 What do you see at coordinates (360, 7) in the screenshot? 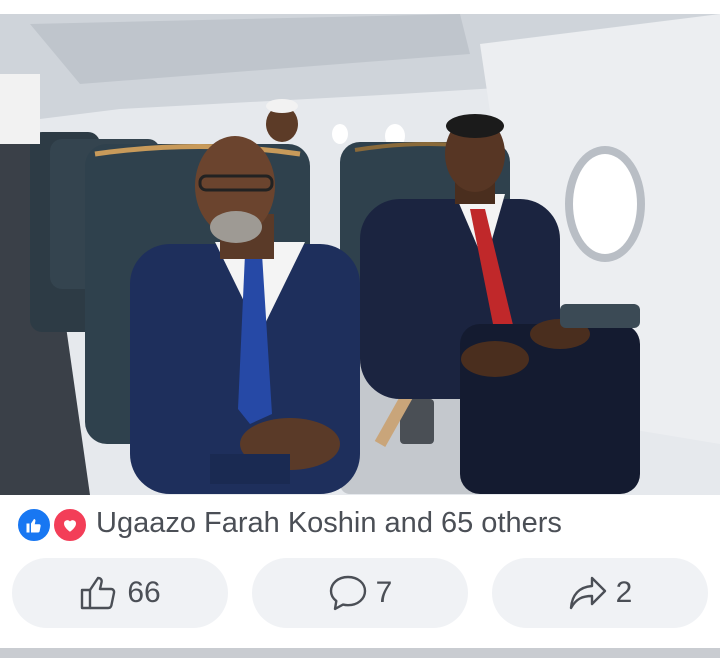
I see `top-strip` at bounding box center [360, 7].